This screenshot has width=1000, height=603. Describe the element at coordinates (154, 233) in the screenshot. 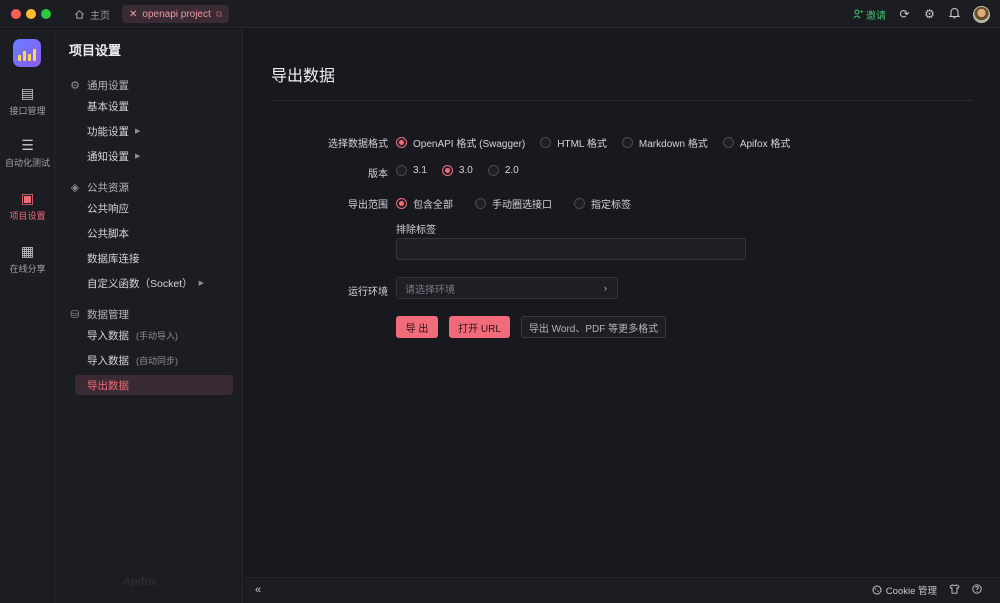

I see `sidebar-item-public-script: 公共脚本` at that location.